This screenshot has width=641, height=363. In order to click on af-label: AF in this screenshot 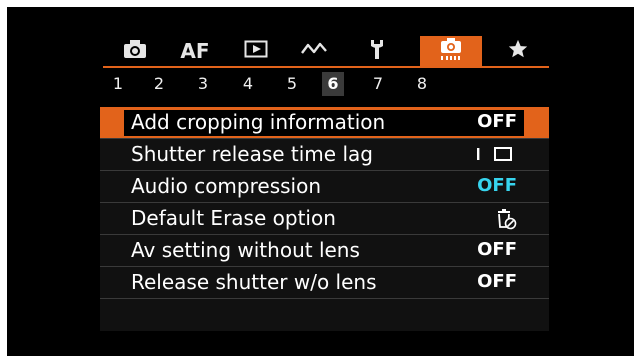, I will do `click(195, 51)`.